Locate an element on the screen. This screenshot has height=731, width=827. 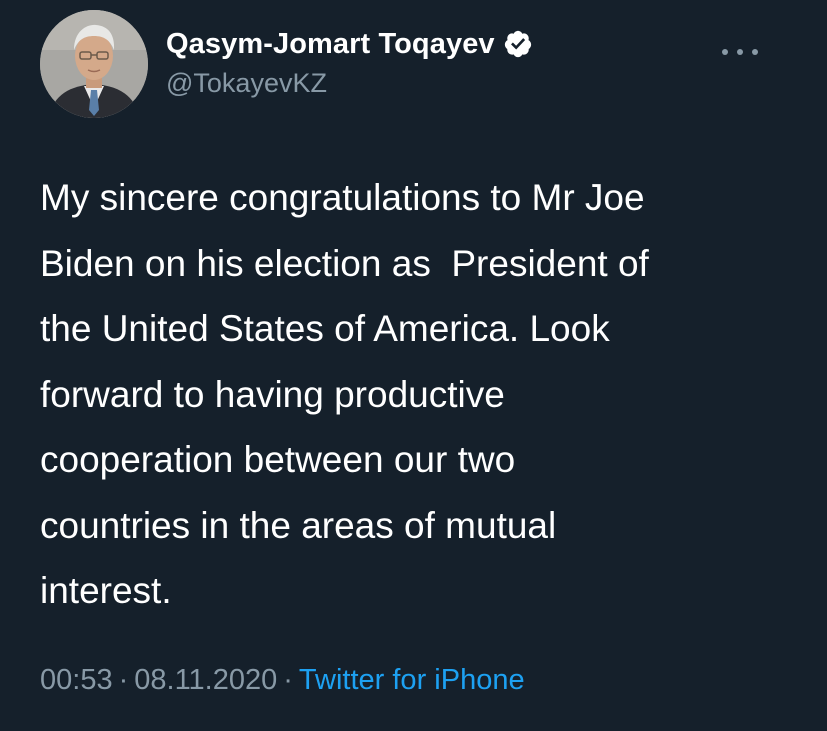
tweet-meta: 00:53 · 08.11.2020 · Twitter for iPhone is located at coordinates (282, 680).